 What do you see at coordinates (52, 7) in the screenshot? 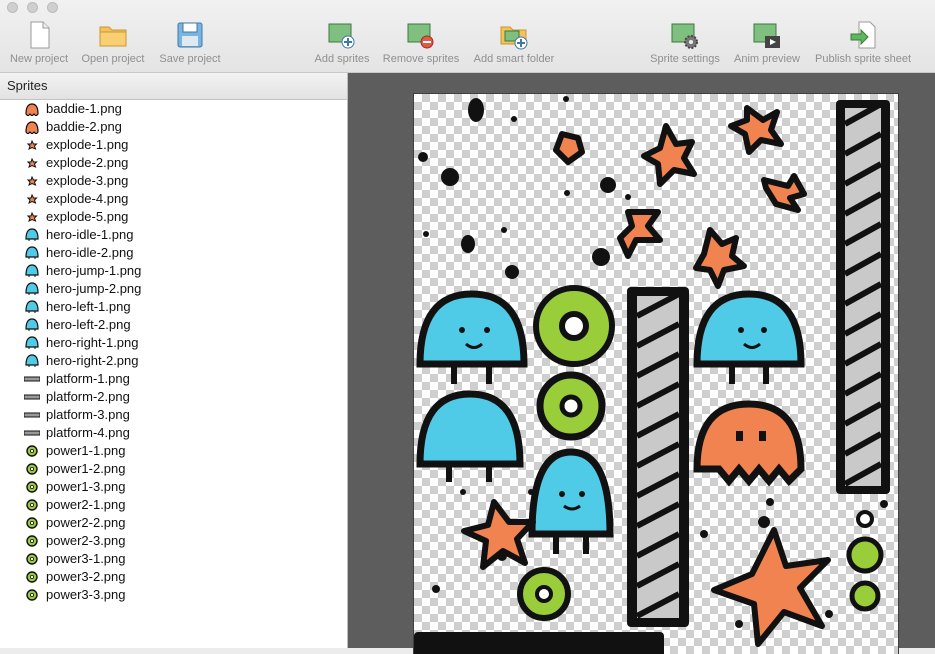
I see `zoom-window-button` at bounding box center [52, 7].